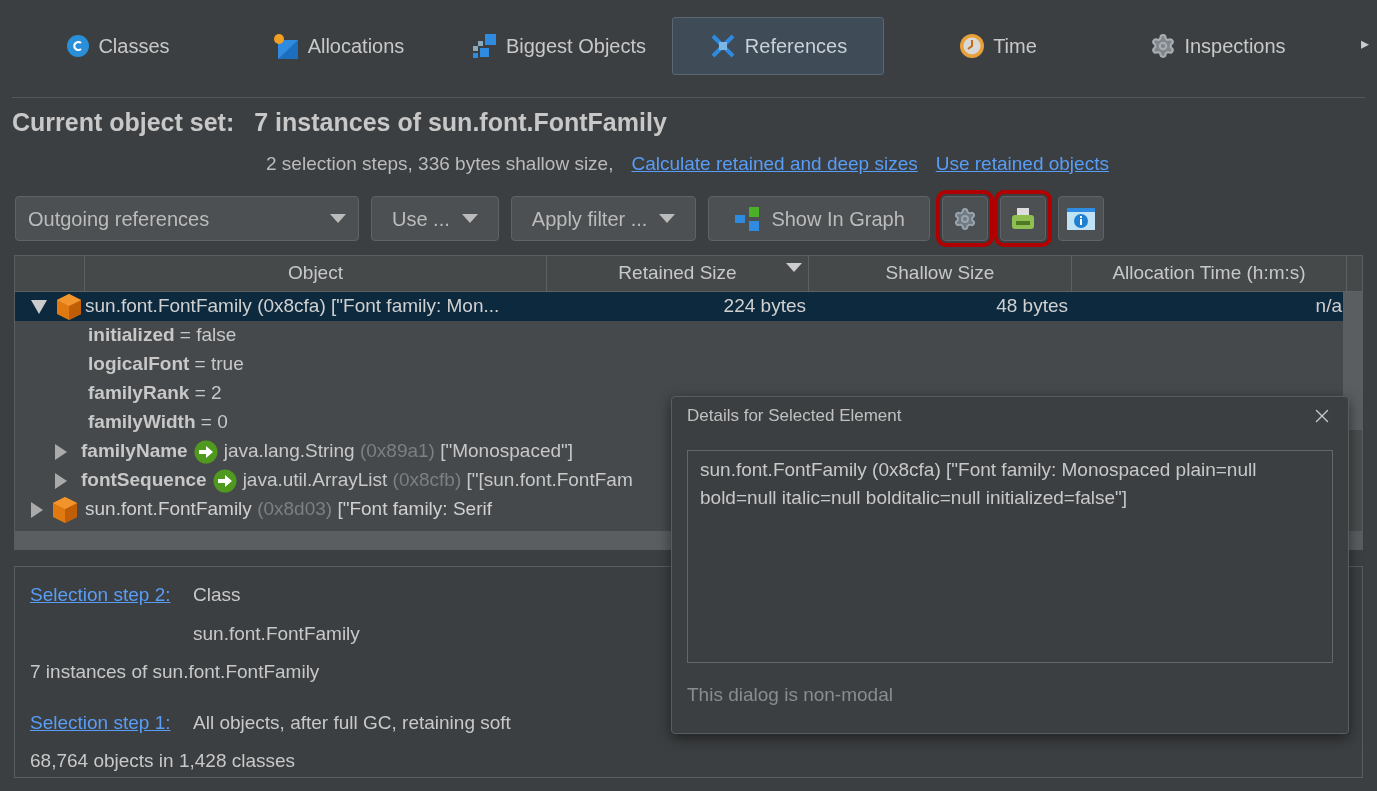 The height and width of the screenshot is (791, 1377). I want to click on step-summary: 68,764 objects in 1,428 classes, so click(163, 761).